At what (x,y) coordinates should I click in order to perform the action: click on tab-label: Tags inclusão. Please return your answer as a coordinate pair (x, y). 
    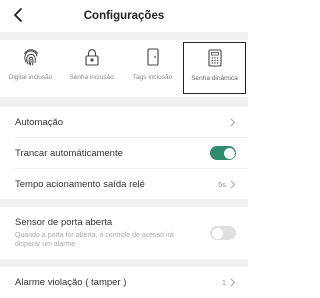
    Looking at the image, I should click on (152, 77).